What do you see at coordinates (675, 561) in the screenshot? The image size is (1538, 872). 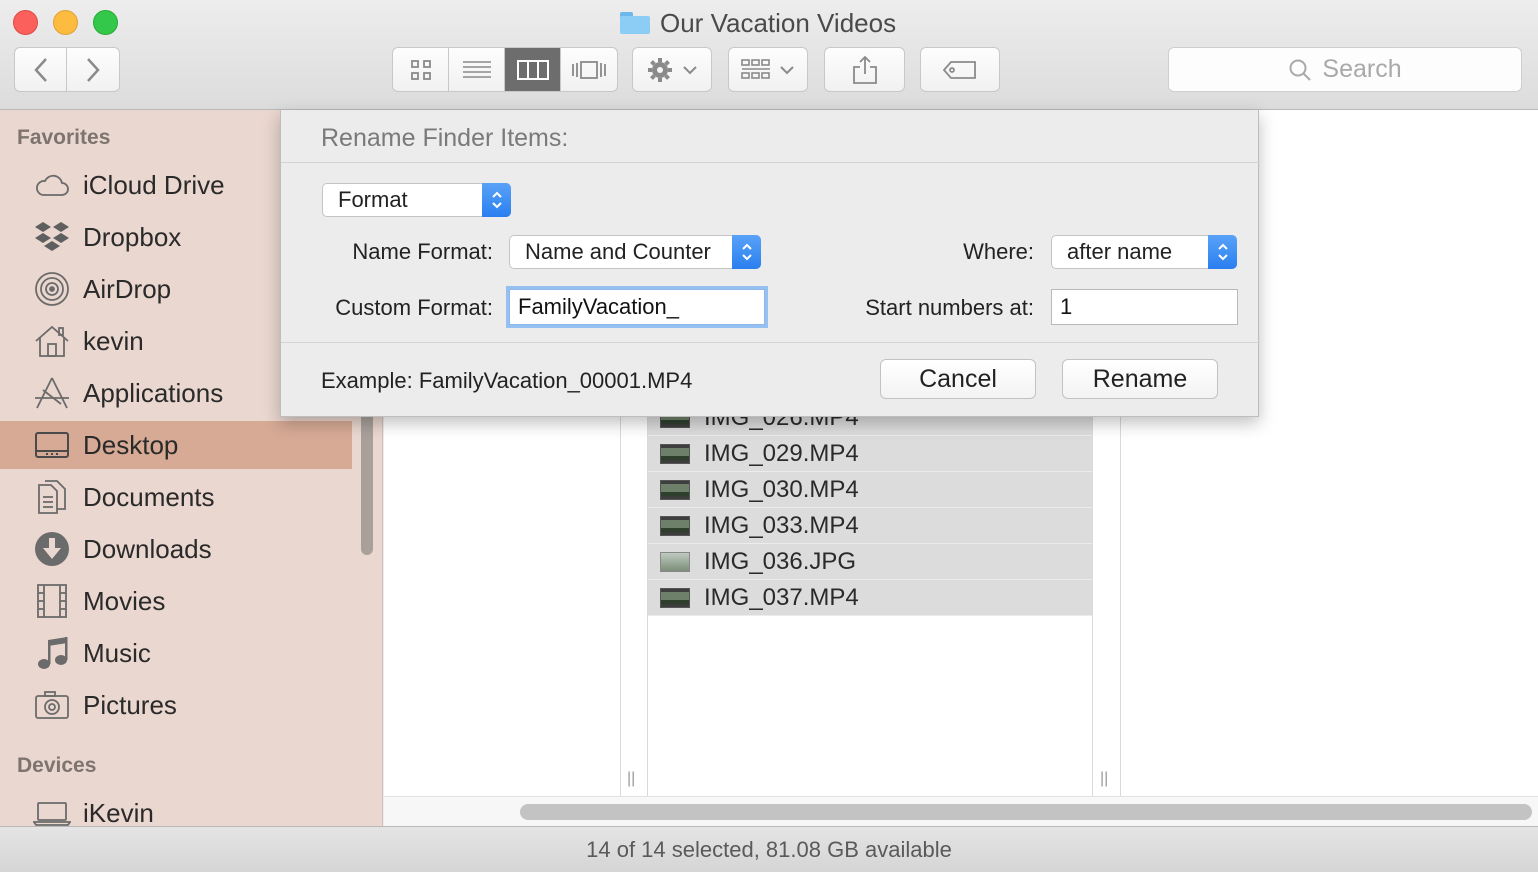 I see `image-thumbnail-icon` at bounding box center [675, 561].